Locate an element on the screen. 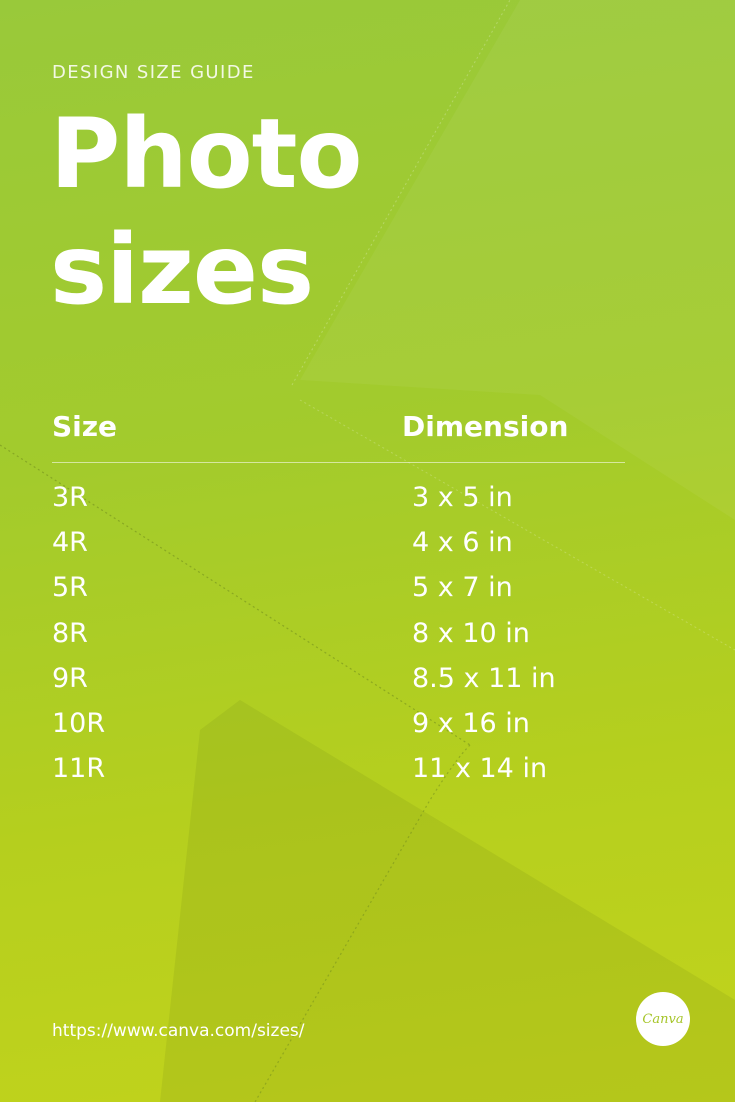  cell-size: 10R is located at coordinates (79, 723).